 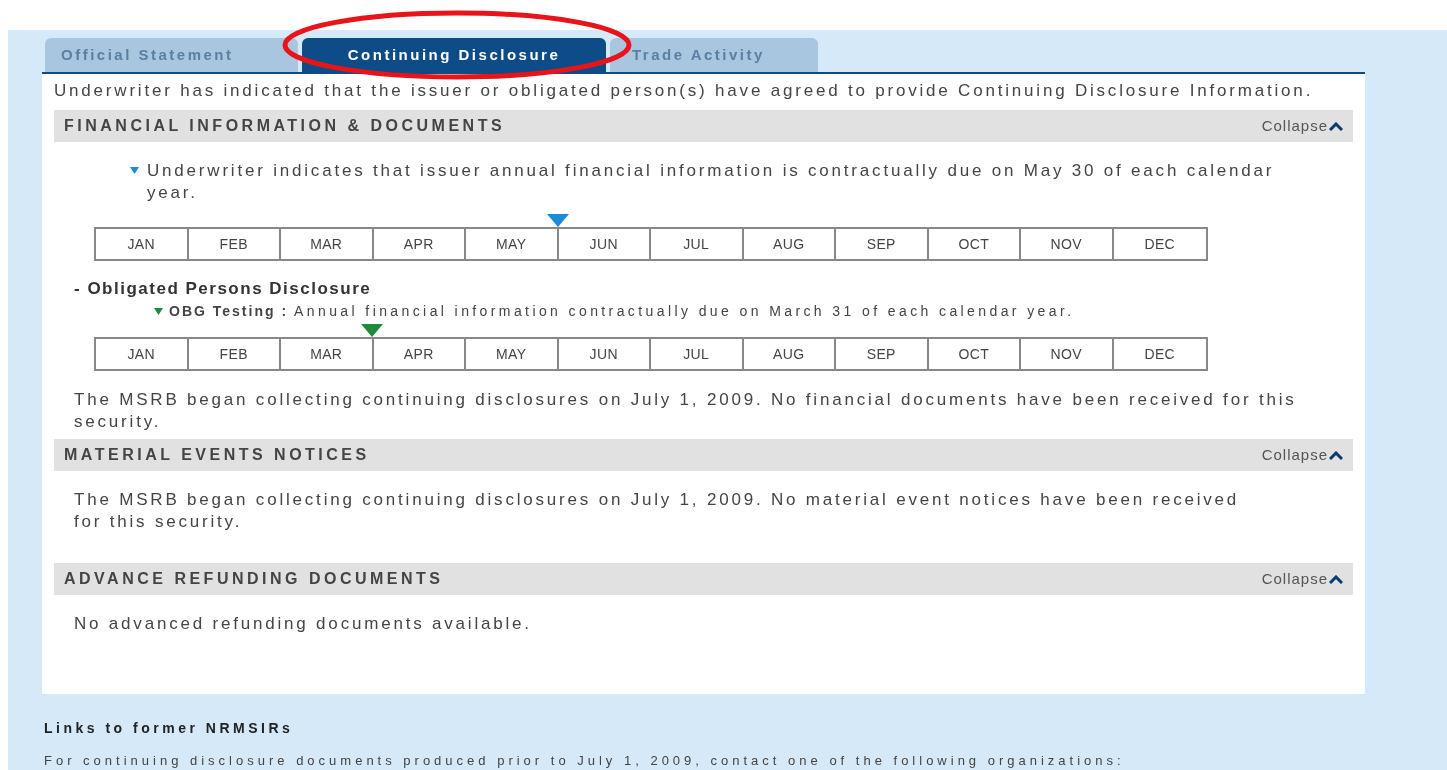 I want to click on tab: Continuing Disclosure, so click(x=454, y=55).